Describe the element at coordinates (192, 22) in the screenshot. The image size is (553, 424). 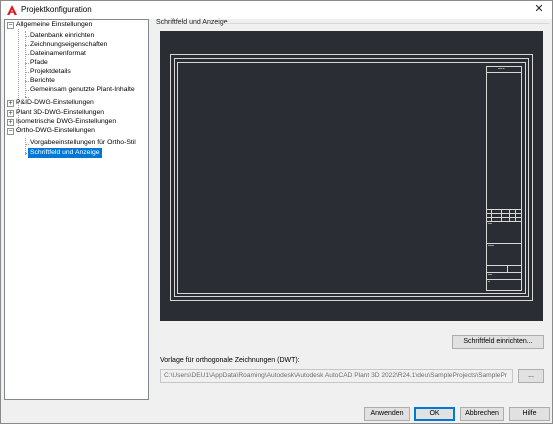
I see `section-title: Schriftfeld und Anzeige` at that location.